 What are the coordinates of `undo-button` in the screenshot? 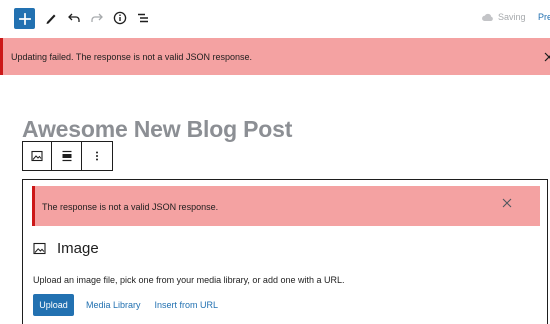 It's located at (74, 18).